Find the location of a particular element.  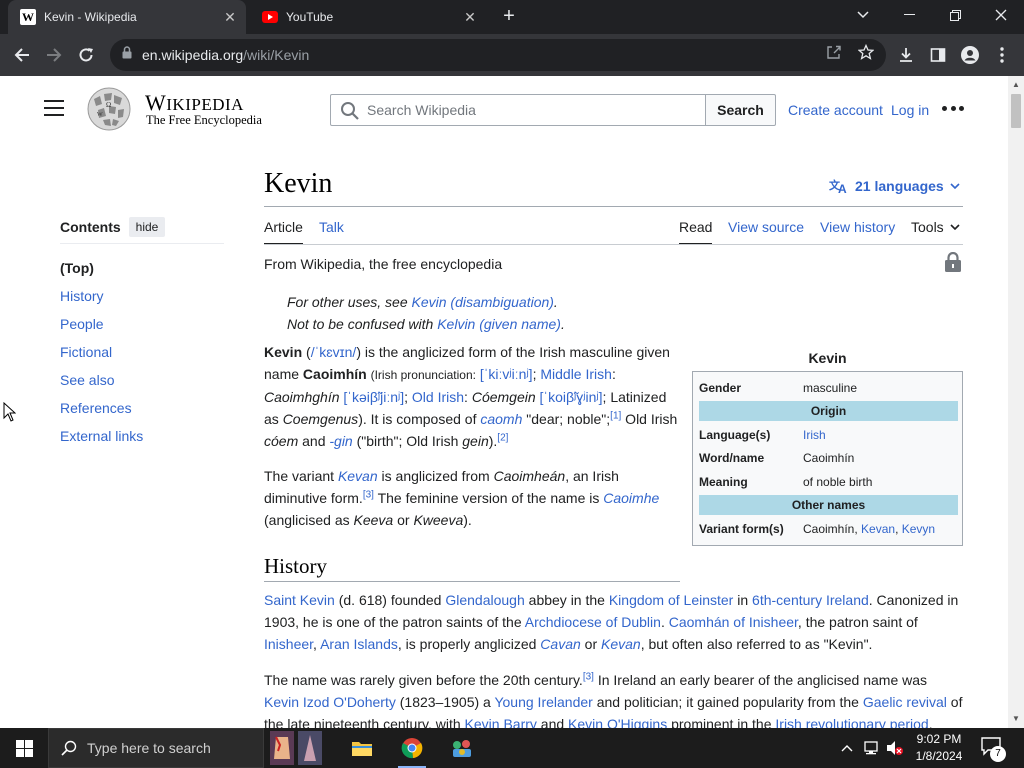

toc-item-external-links: External links is located at coordinates (101, 436).